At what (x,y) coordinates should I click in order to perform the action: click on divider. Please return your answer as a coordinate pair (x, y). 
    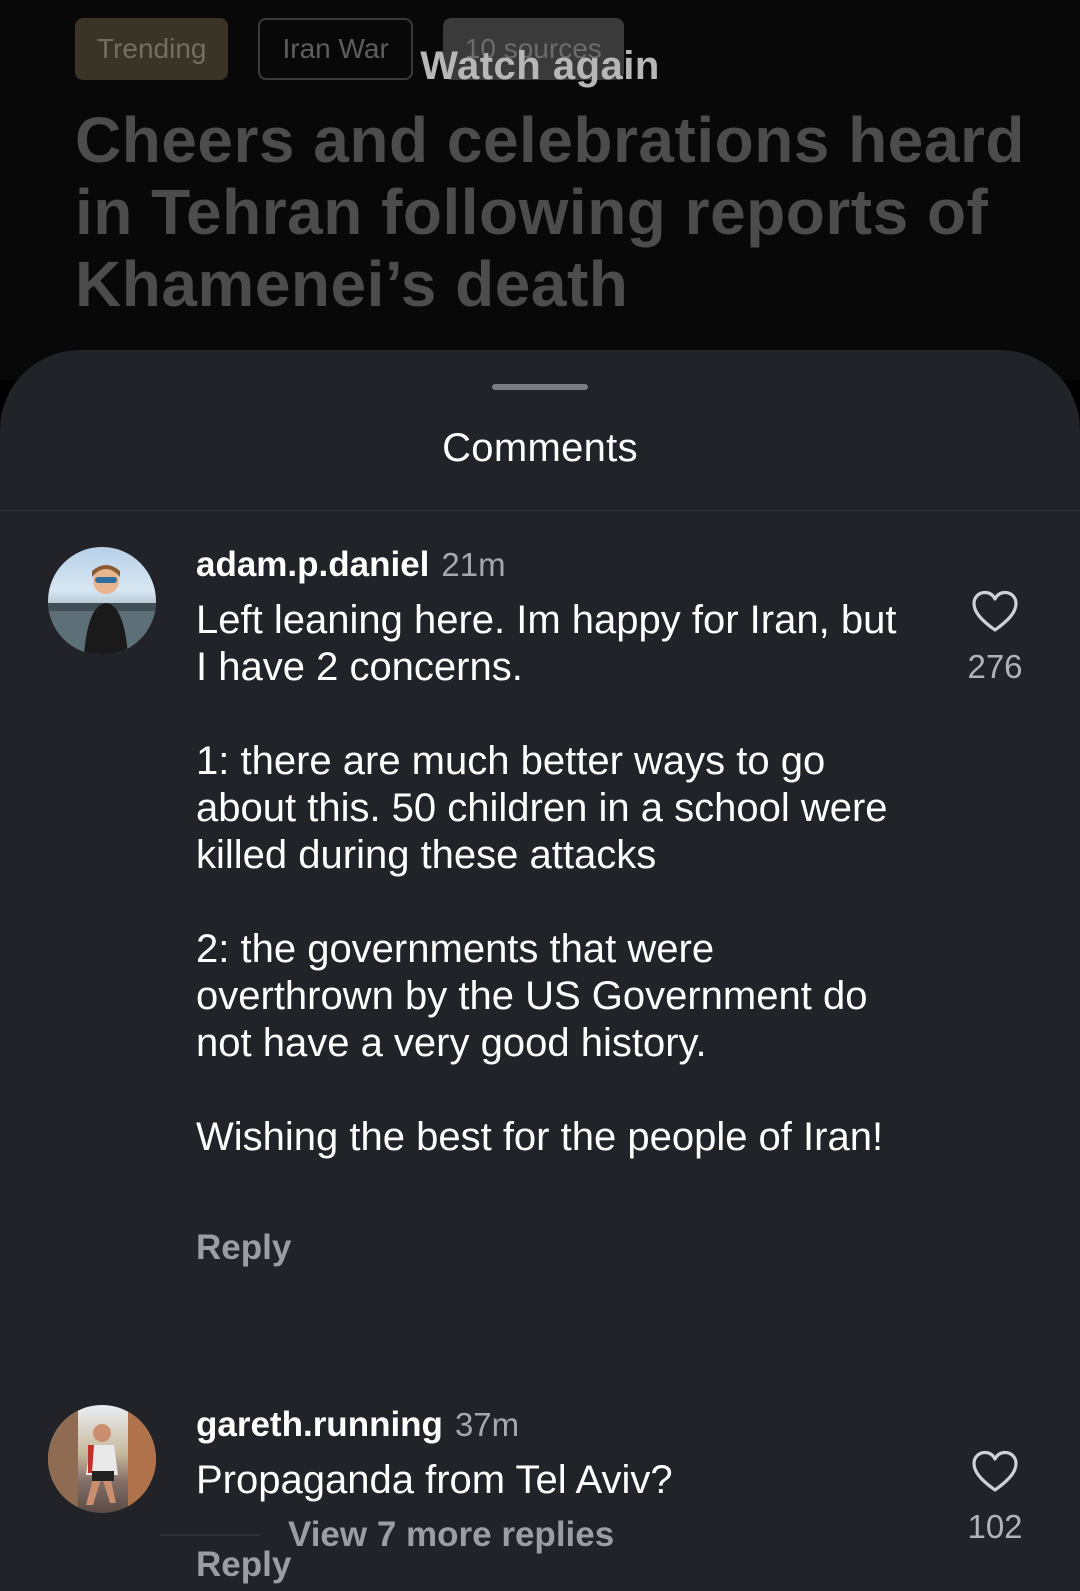
    Looking at the image, I should click on (540, 510).